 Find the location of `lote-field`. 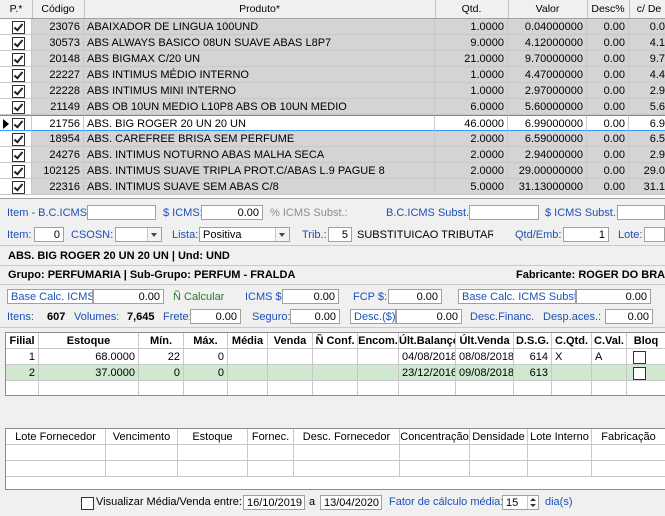

lote-field is located at coordinates (654, 234).